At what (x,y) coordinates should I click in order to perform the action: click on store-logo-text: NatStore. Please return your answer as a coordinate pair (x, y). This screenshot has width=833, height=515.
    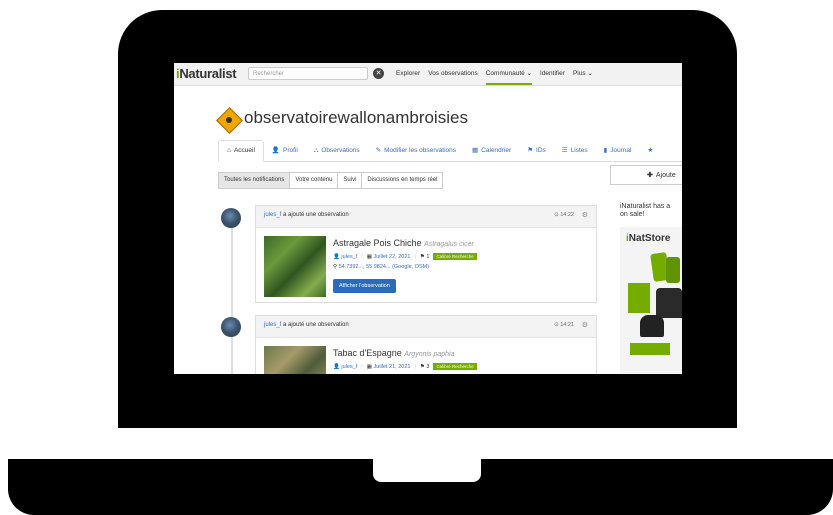
    Looking at the image, I should click on (649, 238).